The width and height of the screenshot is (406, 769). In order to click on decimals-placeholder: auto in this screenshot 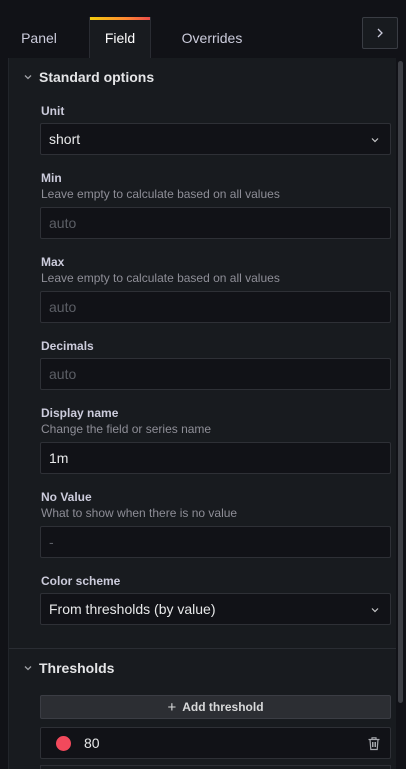, I will do `click(63, 374)`.